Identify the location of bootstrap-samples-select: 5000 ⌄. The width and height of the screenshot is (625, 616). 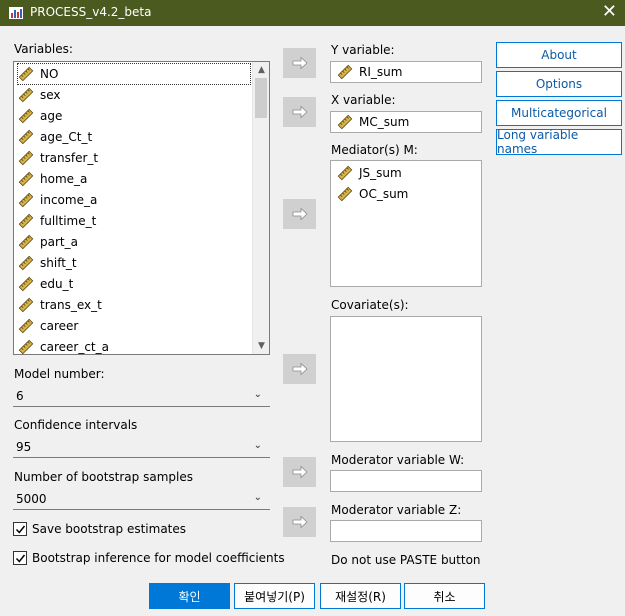
(141, 499).